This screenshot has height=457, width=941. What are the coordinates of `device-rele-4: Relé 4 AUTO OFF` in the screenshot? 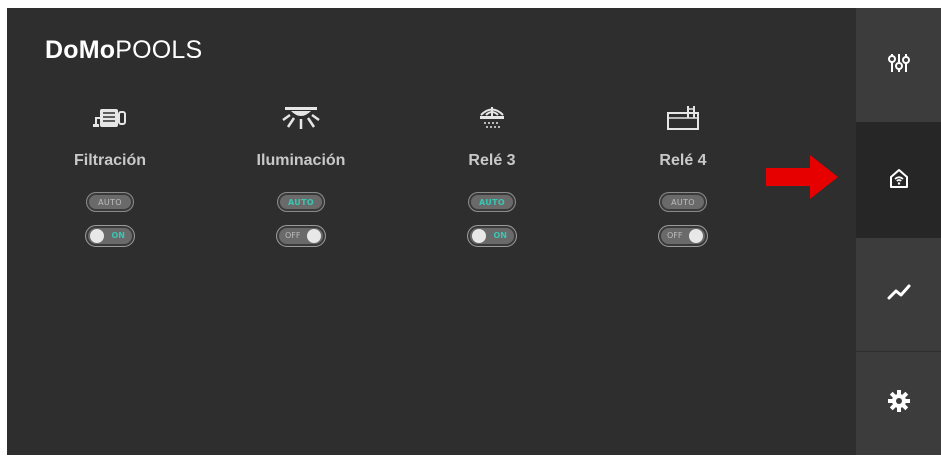 It's located at (683, 172).